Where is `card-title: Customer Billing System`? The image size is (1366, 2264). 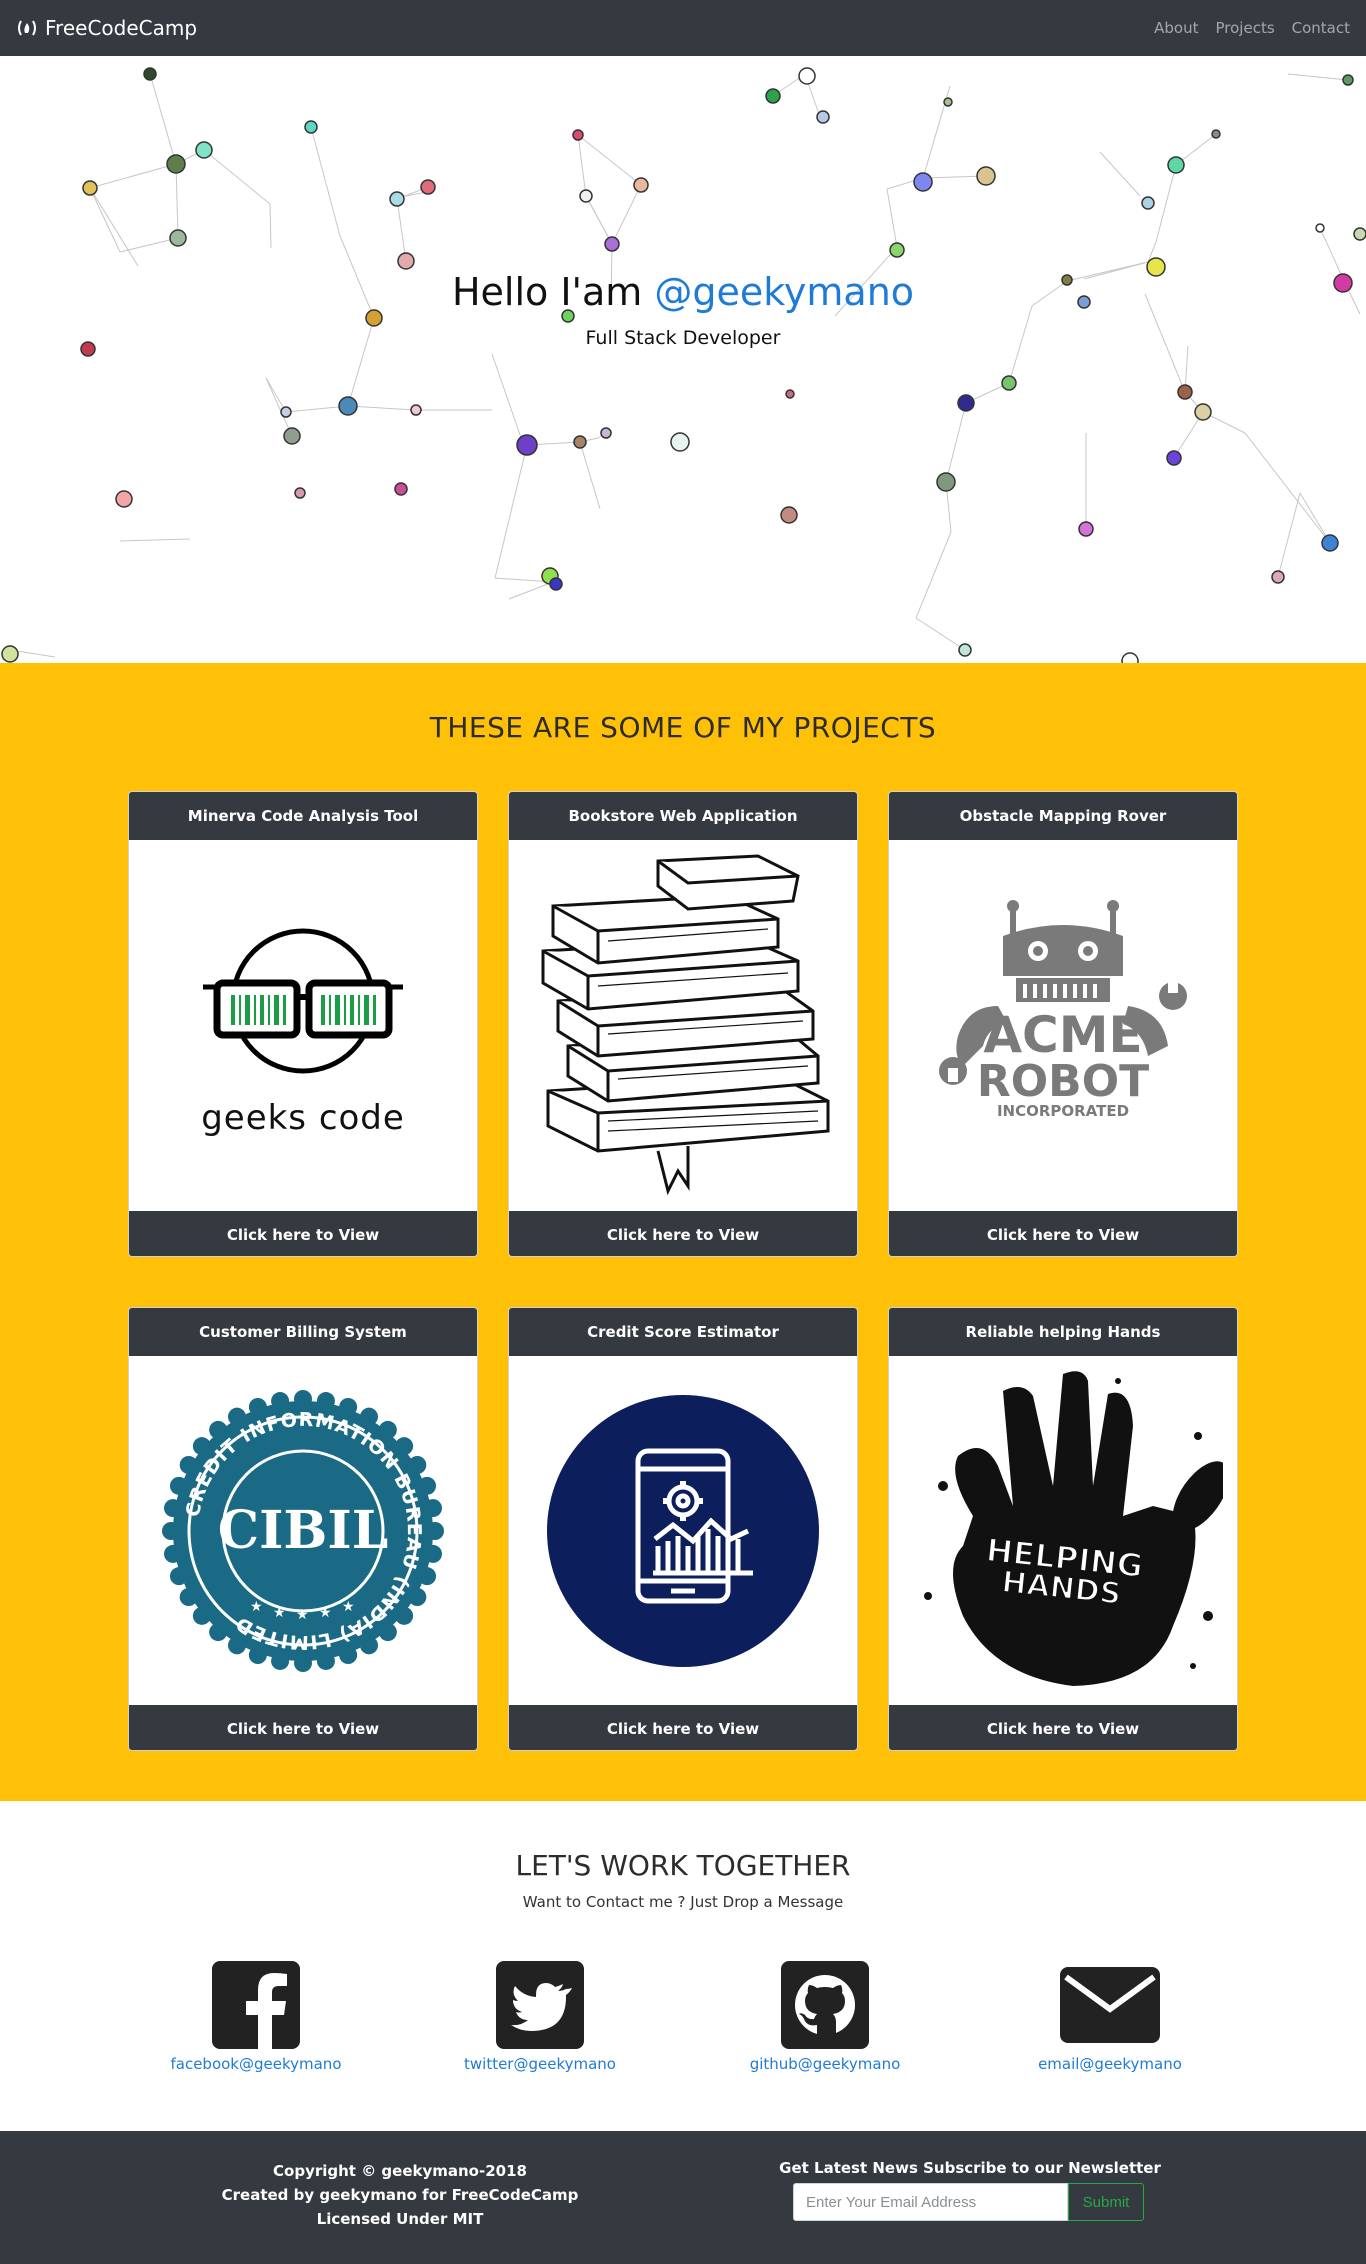
card-title: Customer Billing System is located at coordinates (303, 1332).